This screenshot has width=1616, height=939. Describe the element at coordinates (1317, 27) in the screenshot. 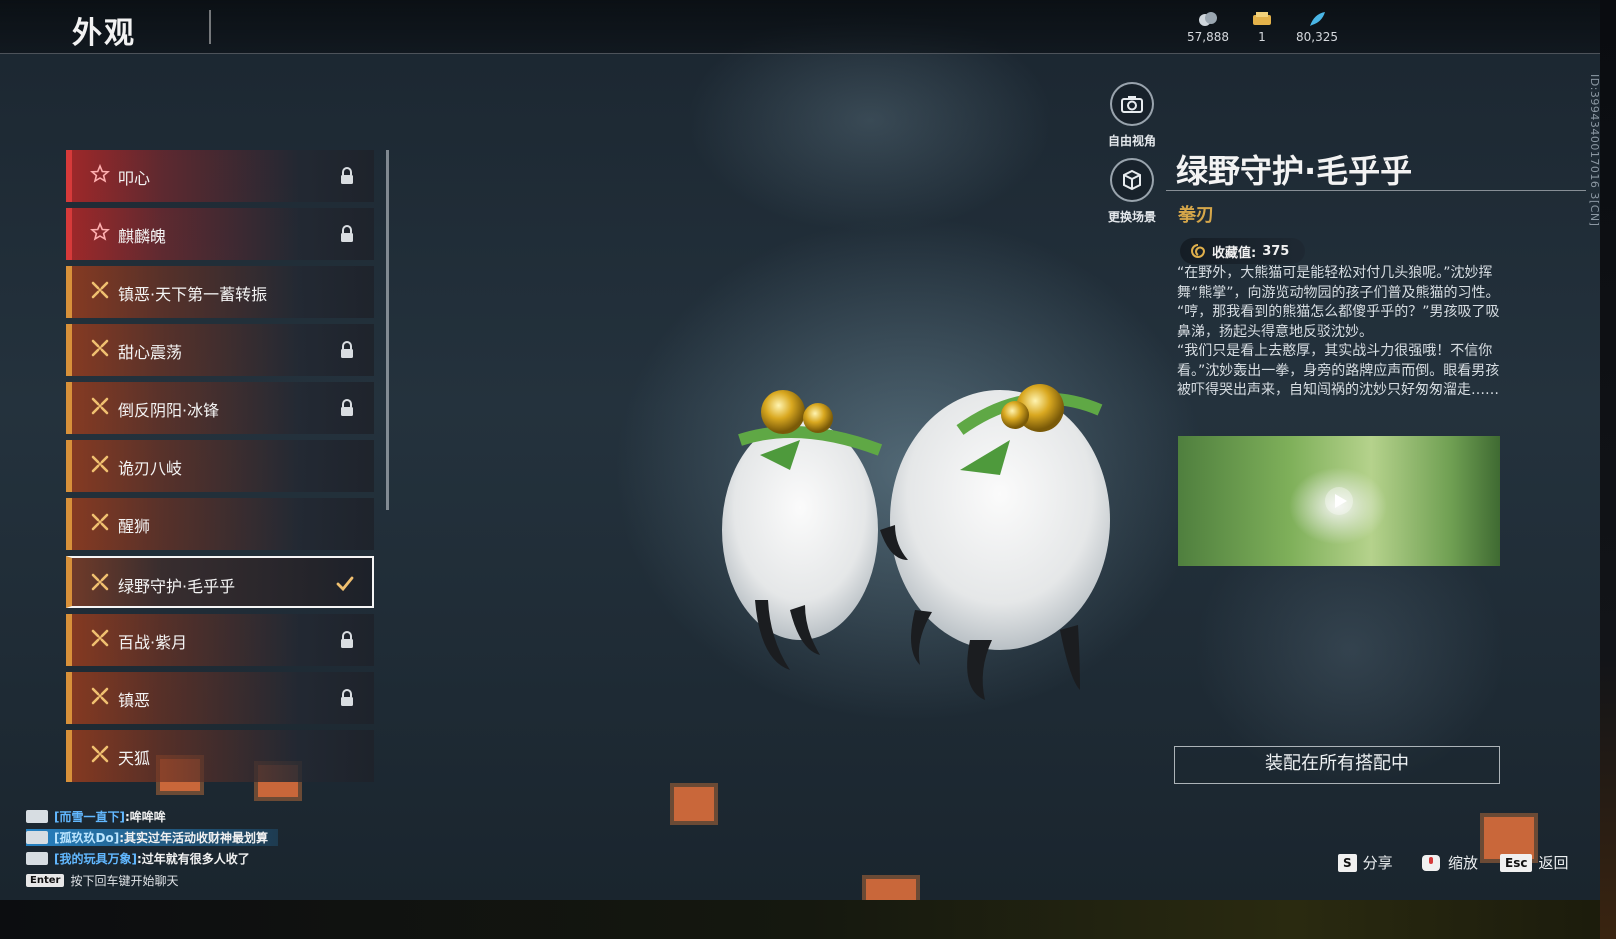

I see `currency-feather: 80,325` at that location.